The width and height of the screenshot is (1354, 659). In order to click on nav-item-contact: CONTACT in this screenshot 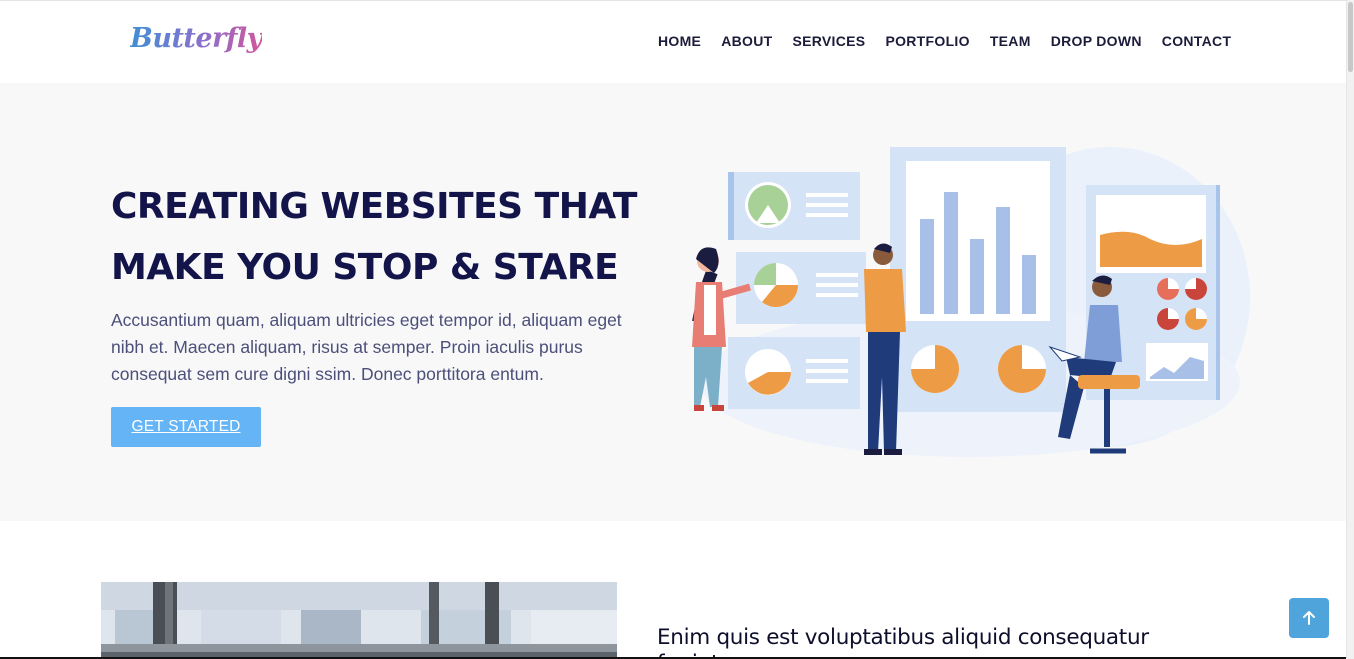, I will do `click(1197, 41)`.